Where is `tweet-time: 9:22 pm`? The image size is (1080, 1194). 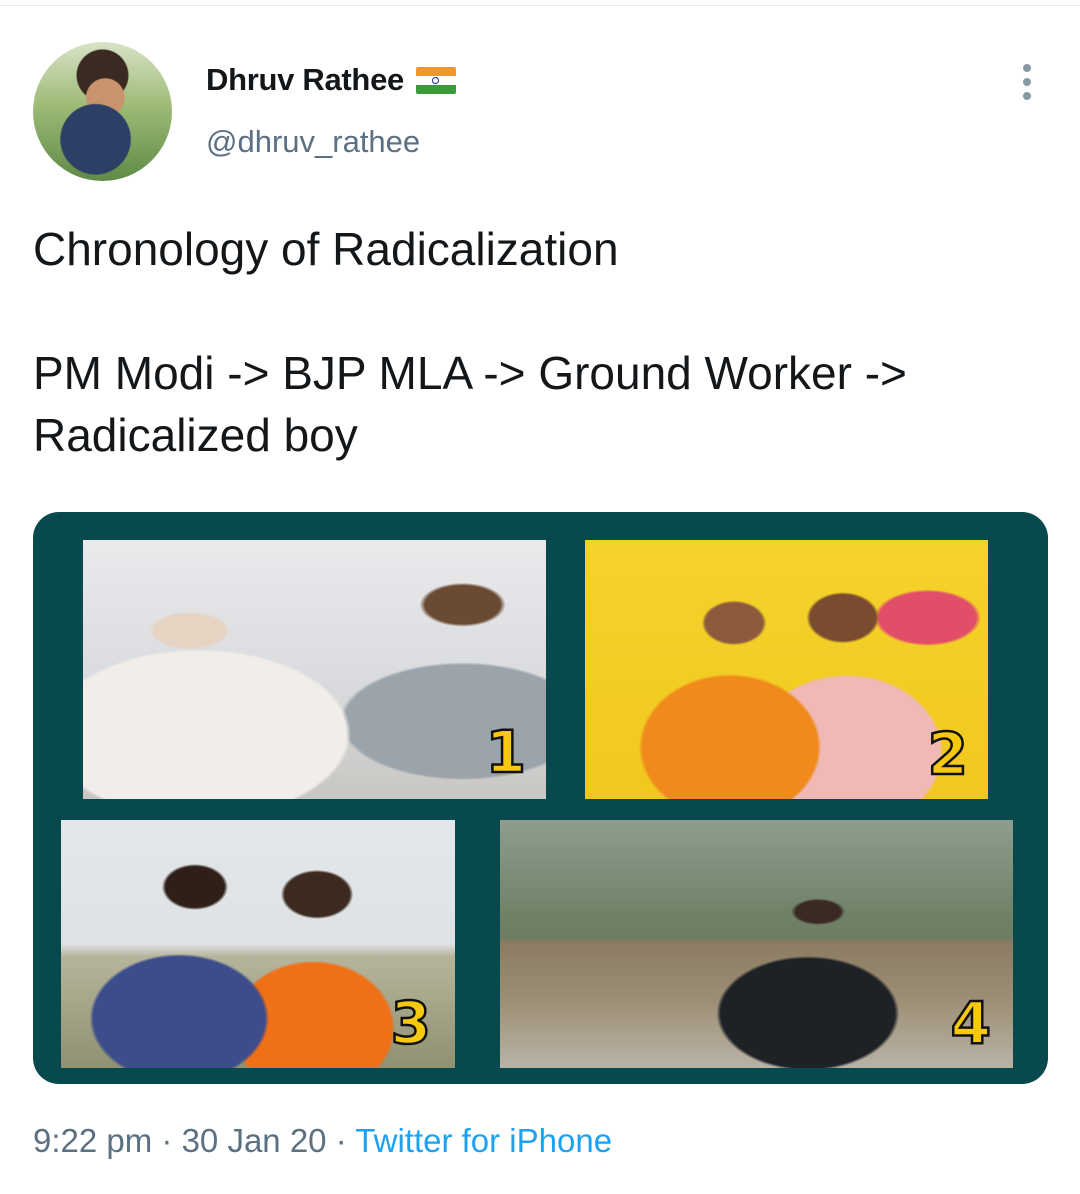 tweet-time: 9:22 pm is located at coordinates (92, 1140).